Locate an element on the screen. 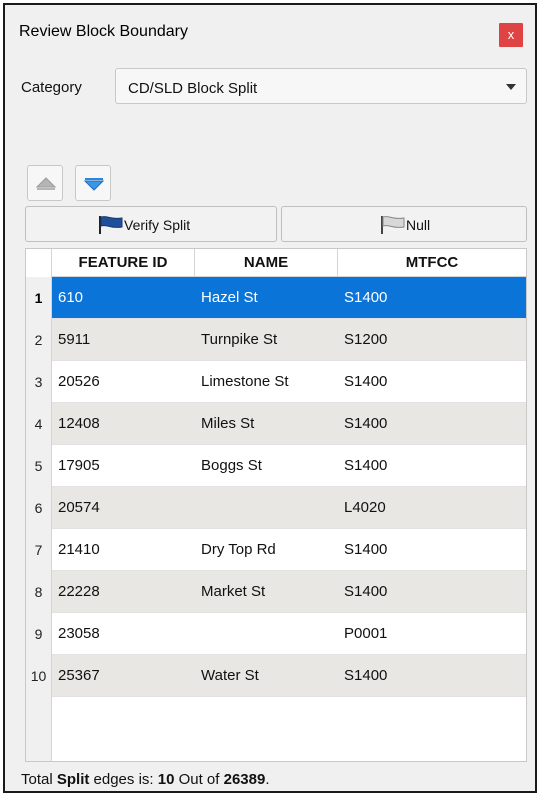 The width and height of the screenshot is (540, 796). row-number: 9 is located at coordinates (39, 634).